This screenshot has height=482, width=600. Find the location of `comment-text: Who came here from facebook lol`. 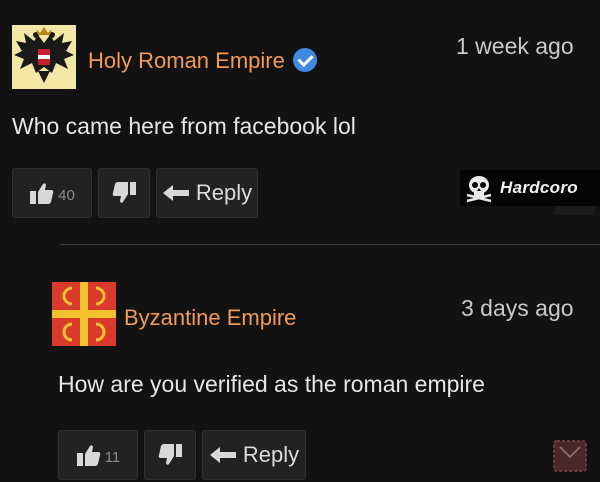

comment-text: Who came here from facebook lol is located at coordinates (184, 126).